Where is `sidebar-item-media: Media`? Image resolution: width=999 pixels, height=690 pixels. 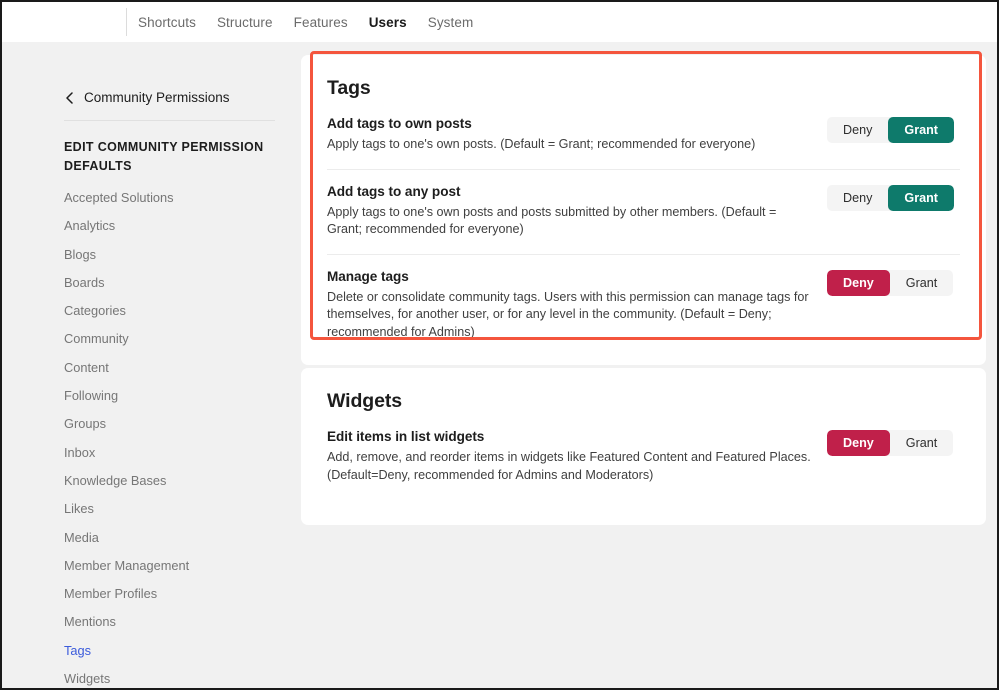
sidebar-item-media: Media is located at coordinates (174, 538).